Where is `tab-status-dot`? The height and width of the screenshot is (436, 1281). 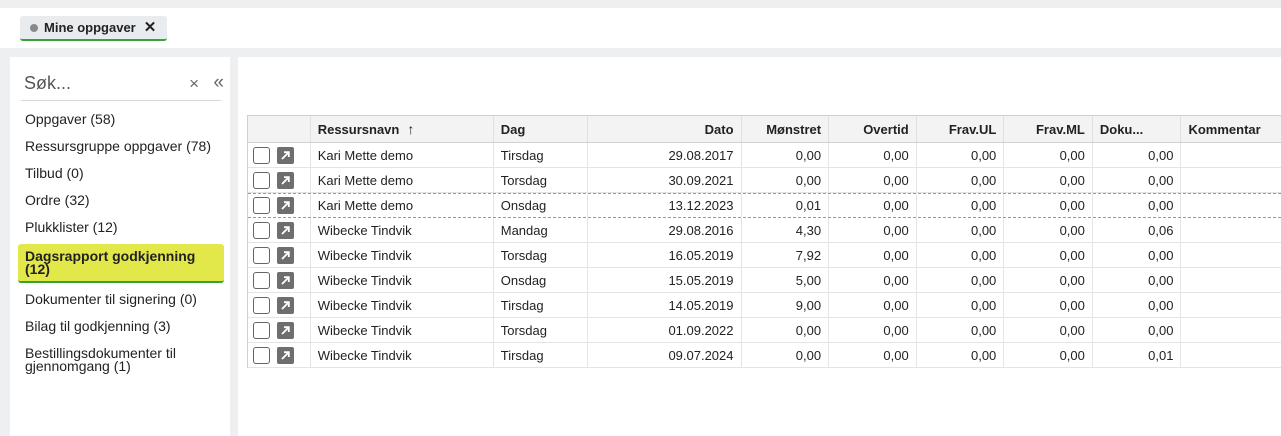
tab-status-dot is located at coordinates (34, 27).